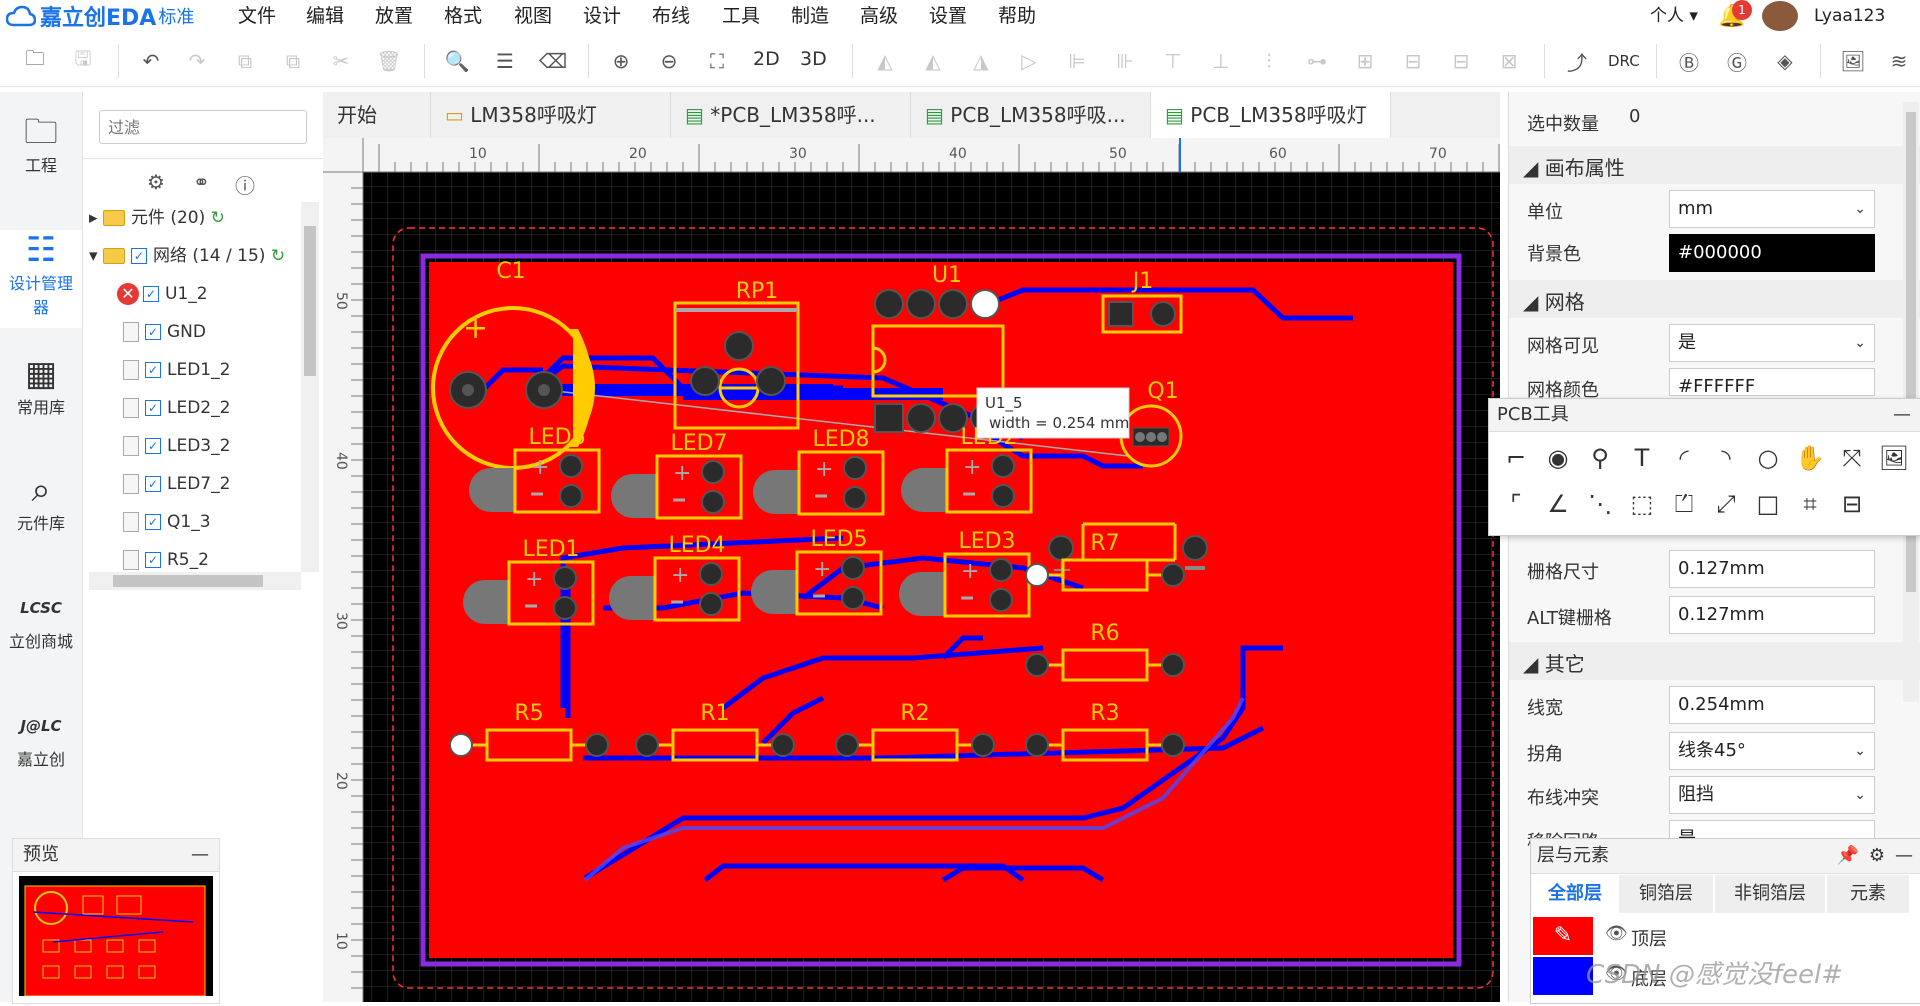 The image size is (1920, 1006). What do you see at coordinates (164, 332) in the screenshot?
I see `tree-item: ✓ GND` at bounding box center [164, 332].